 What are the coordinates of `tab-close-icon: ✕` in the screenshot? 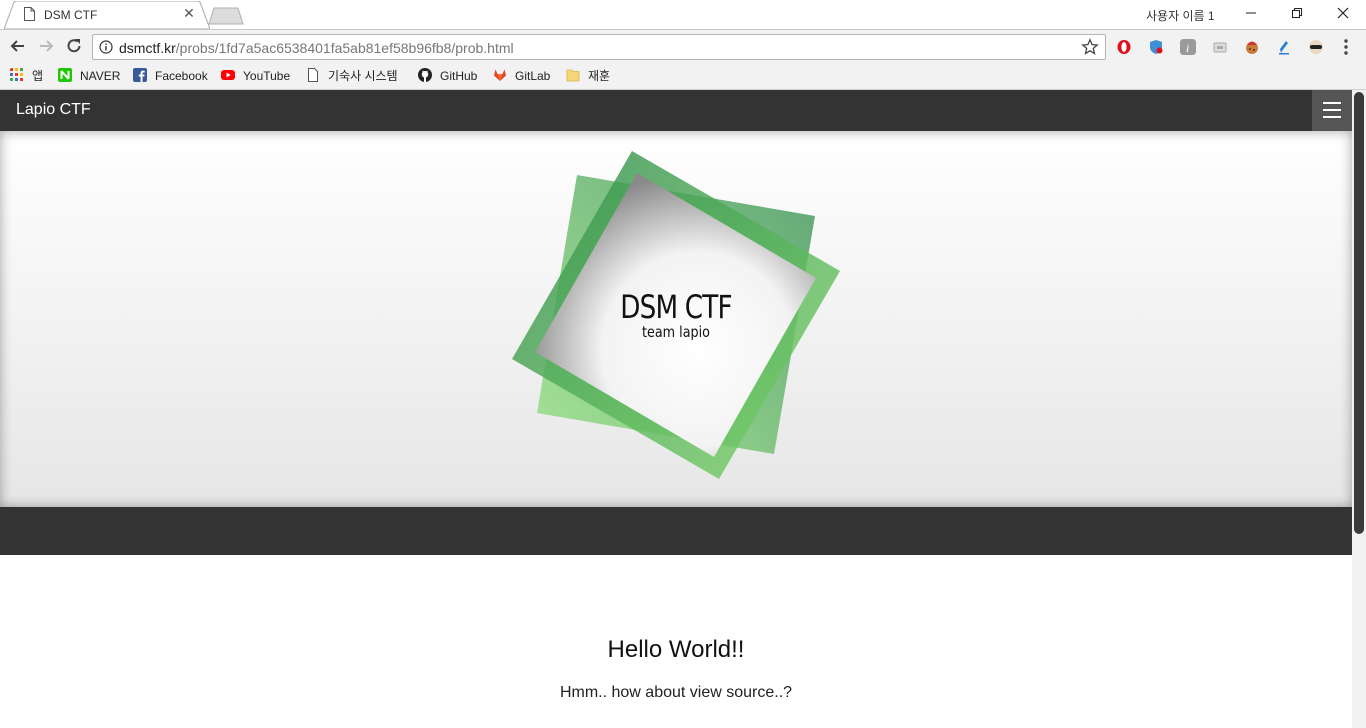 It's located at (189, 13).